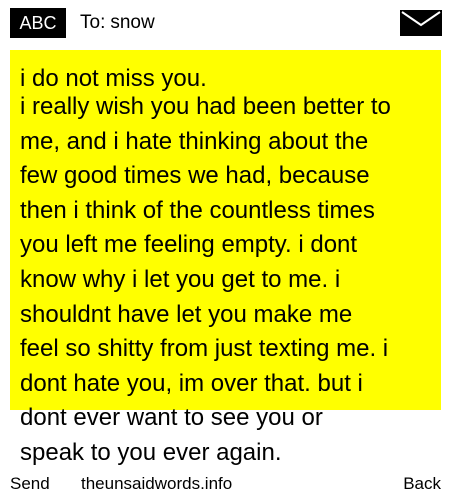  What do you see at coordinates (191, 383) in the screenshot?
I see `message-line: dont hate you, im over that. but i` at bounding box center [191, 383].